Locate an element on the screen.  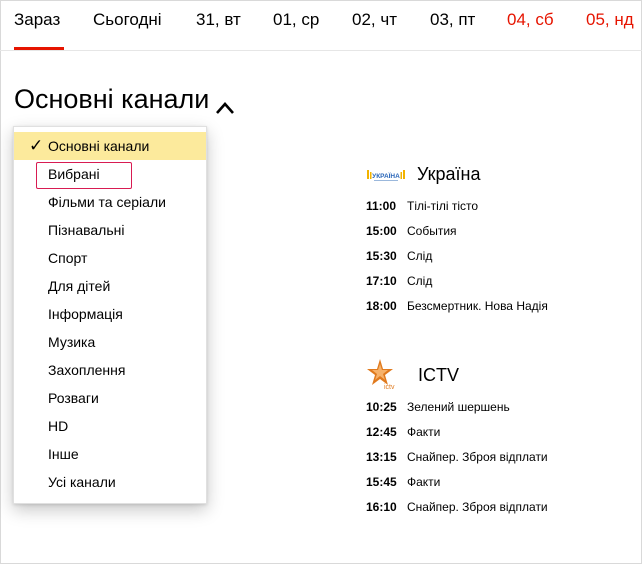
program-title: Тілі-тілі тісто is located at coordinates (443, 206).